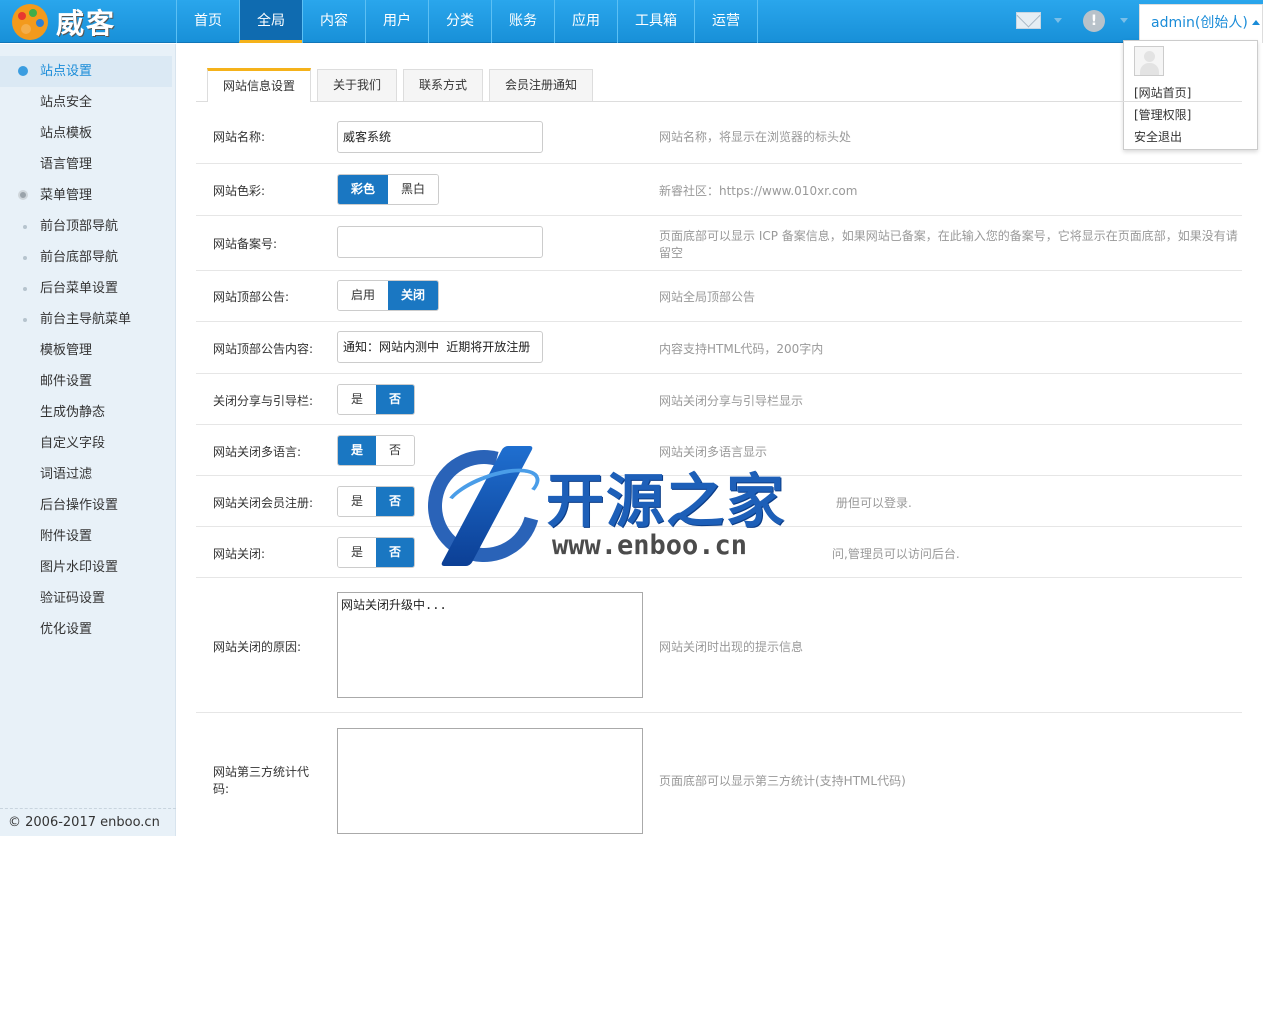 The image size is (1263, 1017). I want to click on sidebar-item-label: 前台底部导航, so click(79, 257).